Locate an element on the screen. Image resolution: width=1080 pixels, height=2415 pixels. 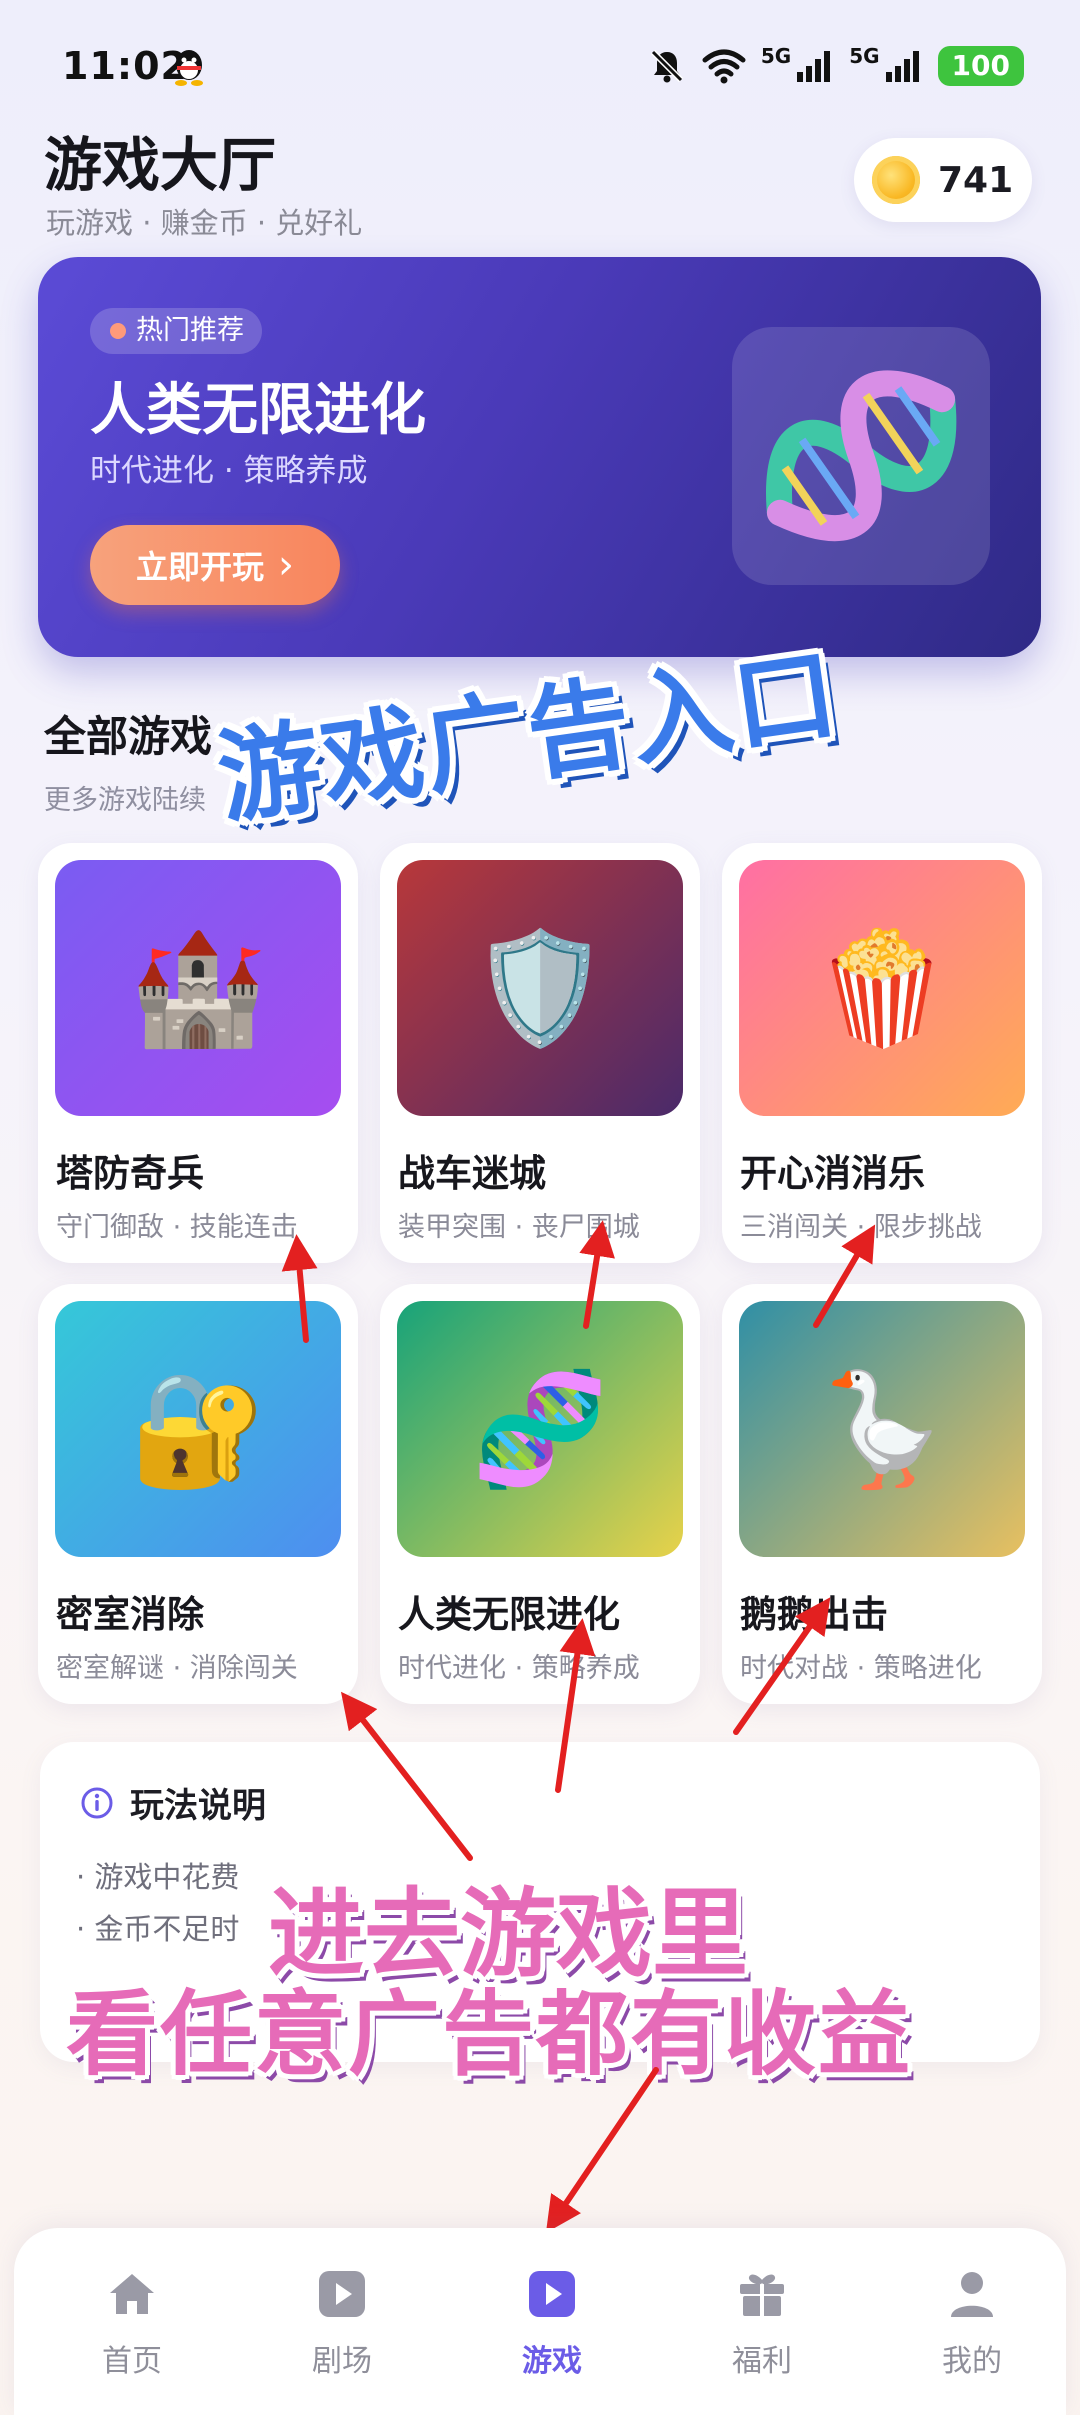
signal-label-2: 5G is located at coordinates (864, 56).